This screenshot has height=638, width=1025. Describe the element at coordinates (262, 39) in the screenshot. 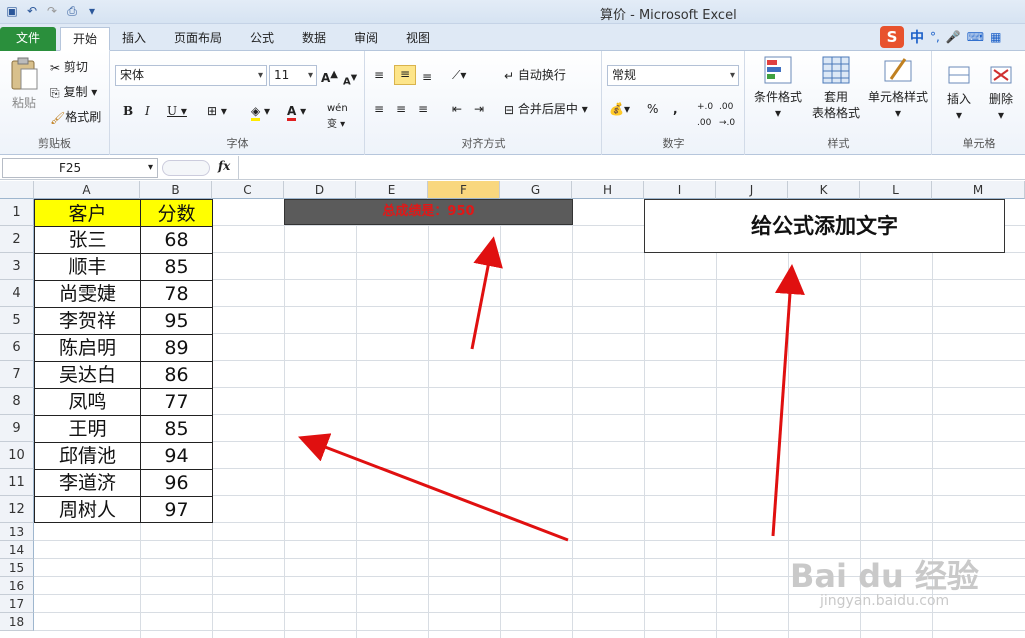

I see `tab-formulas: 公式` at that location.